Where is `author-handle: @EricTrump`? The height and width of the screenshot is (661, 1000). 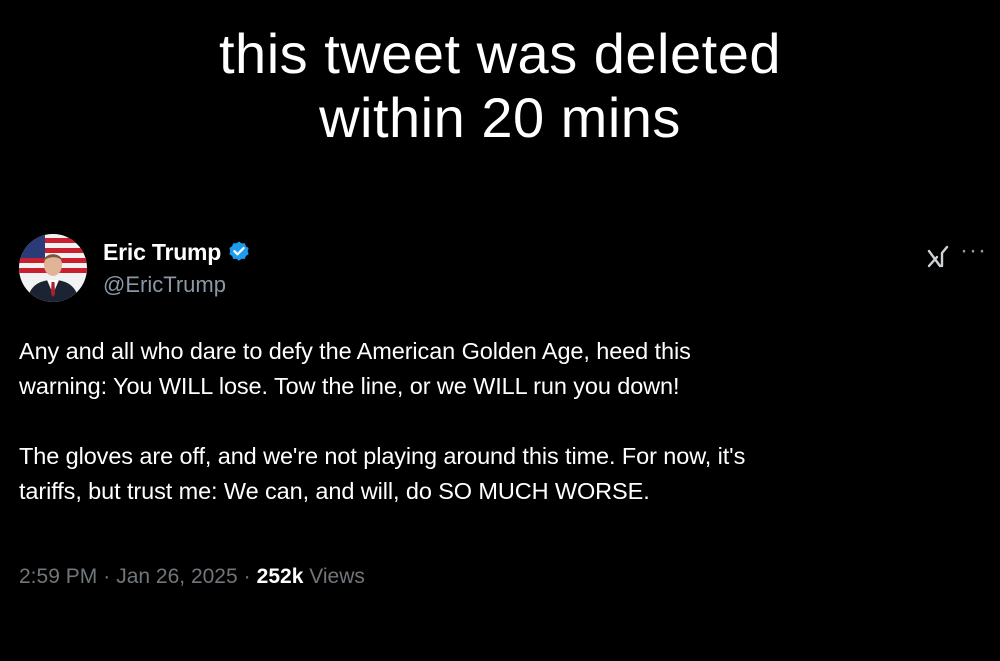
author-handle: @EricTrump is located at coordinates (164, 285).